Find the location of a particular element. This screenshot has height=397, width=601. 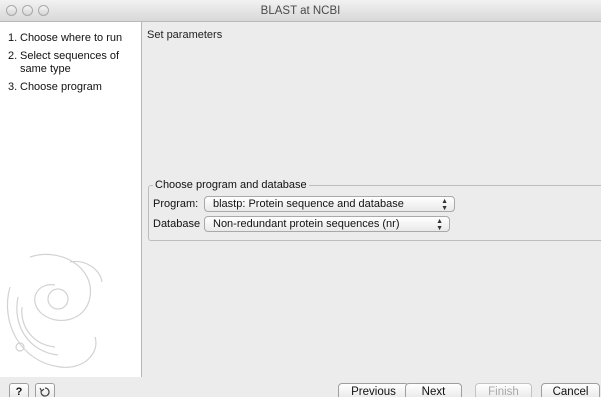

program-select: blastp: Protein sequence and database ▲ ▼ is located at coordinates (329, 204).